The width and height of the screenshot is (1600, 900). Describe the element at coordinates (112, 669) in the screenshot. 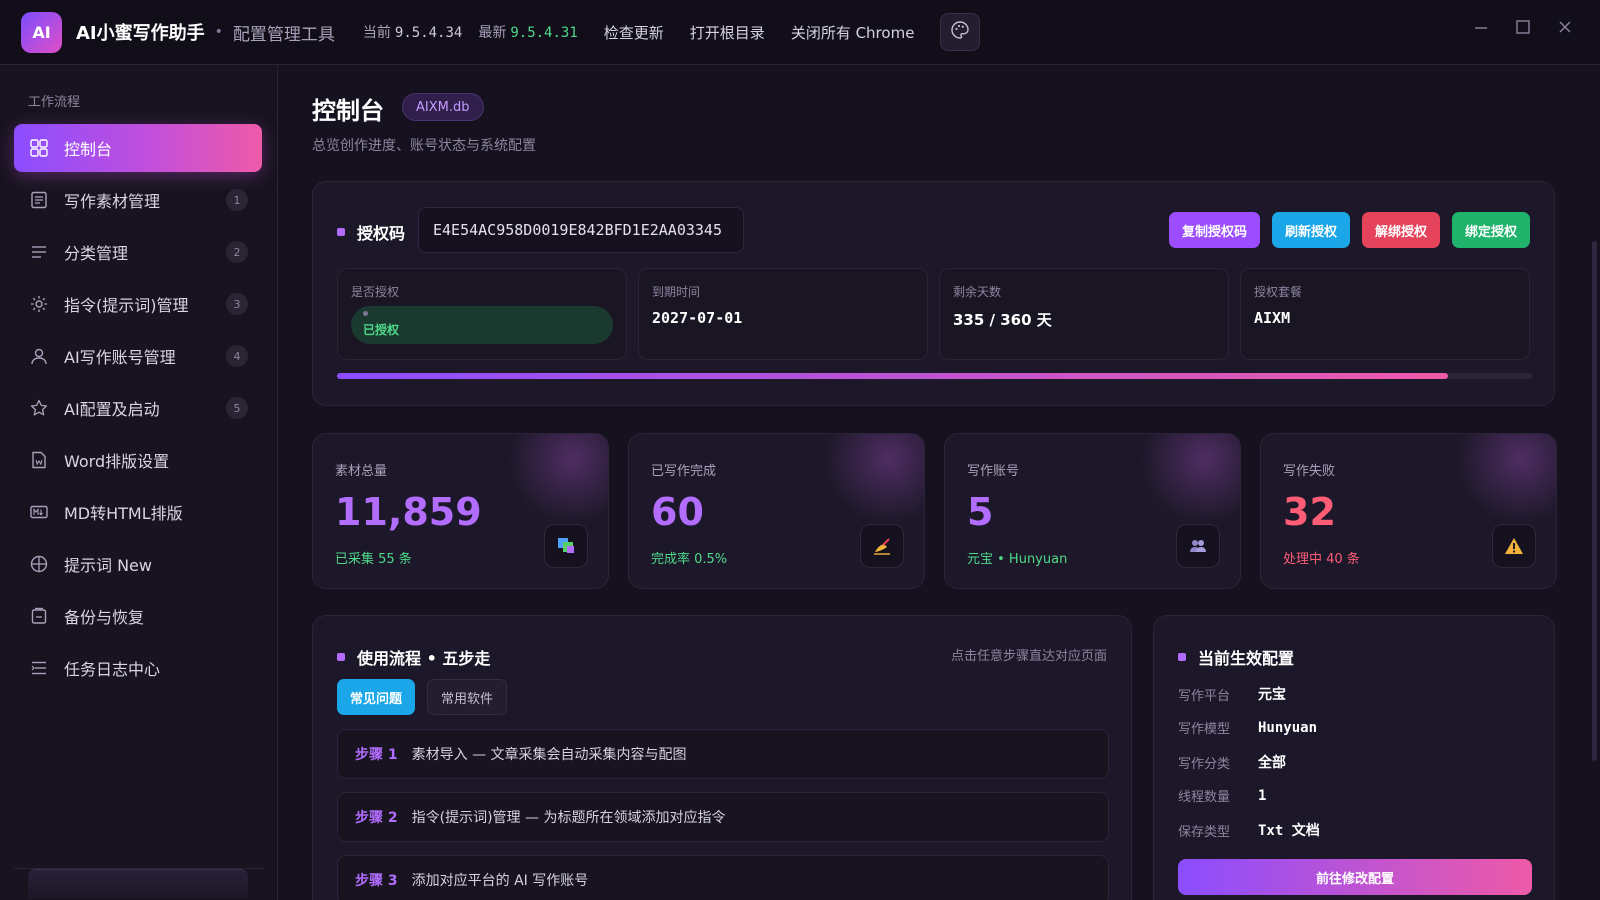

I see `sidebar-item-label: 任务日志中心` at that location.